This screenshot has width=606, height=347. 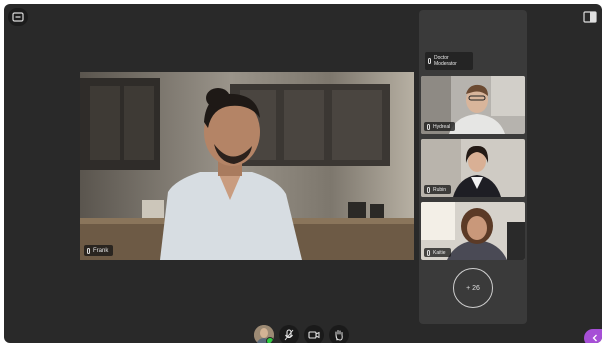 I want to click on more-participants-button: + 26, so click(x=473, y=288).